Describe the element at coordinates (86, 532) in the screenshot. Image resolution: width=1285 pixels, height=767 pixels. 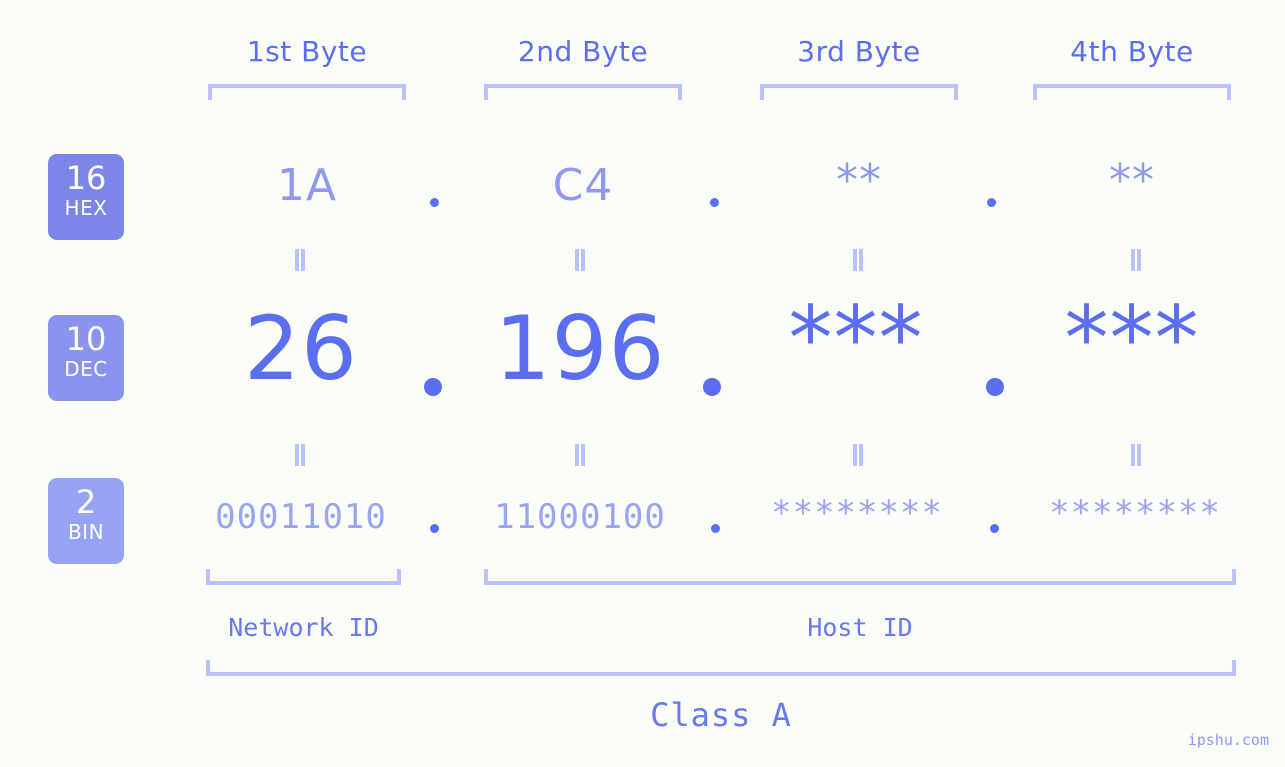
I see `base-badge-bin-name: BIN` at that location.